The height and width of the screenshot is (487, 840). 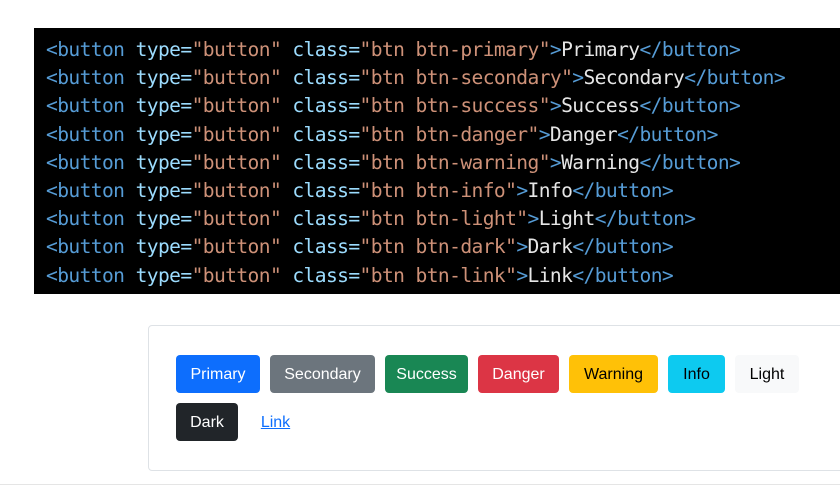 What do you see at coordinates (583, 134) in the screenshot?
I see `code-text: Danger` at bounding box center [583, 134].